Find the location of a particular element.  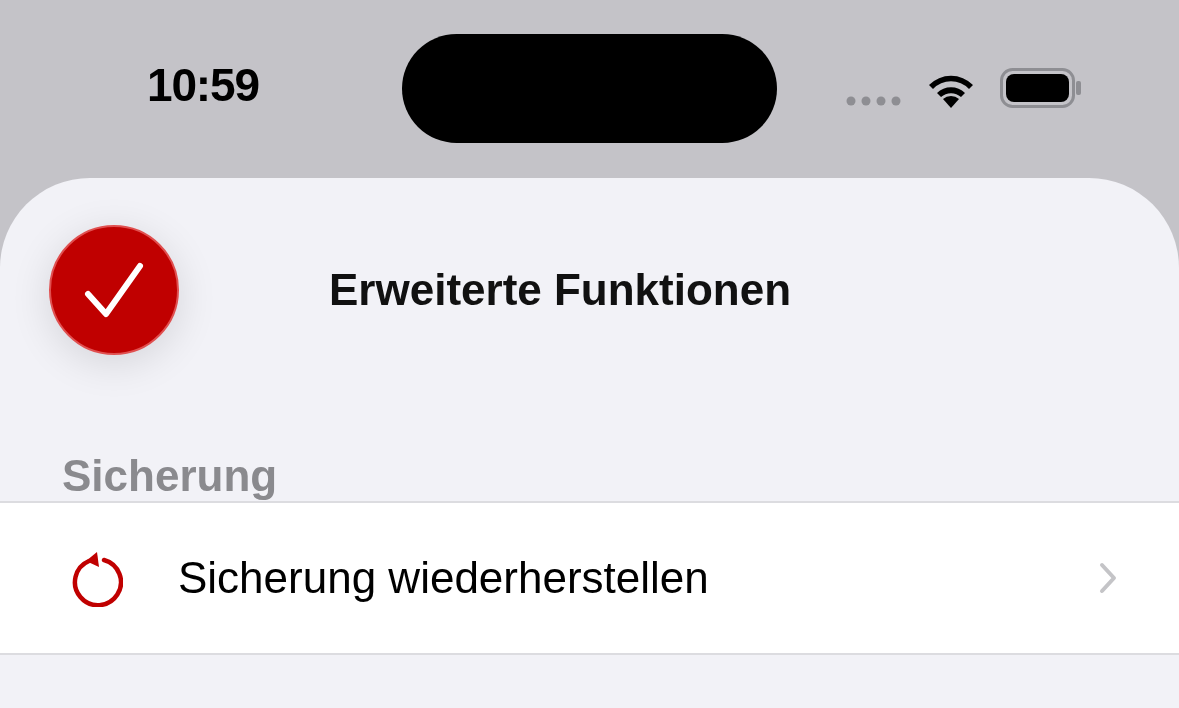

row-label: Sicherung wiederherstellen is located at coordinates (444, 578).